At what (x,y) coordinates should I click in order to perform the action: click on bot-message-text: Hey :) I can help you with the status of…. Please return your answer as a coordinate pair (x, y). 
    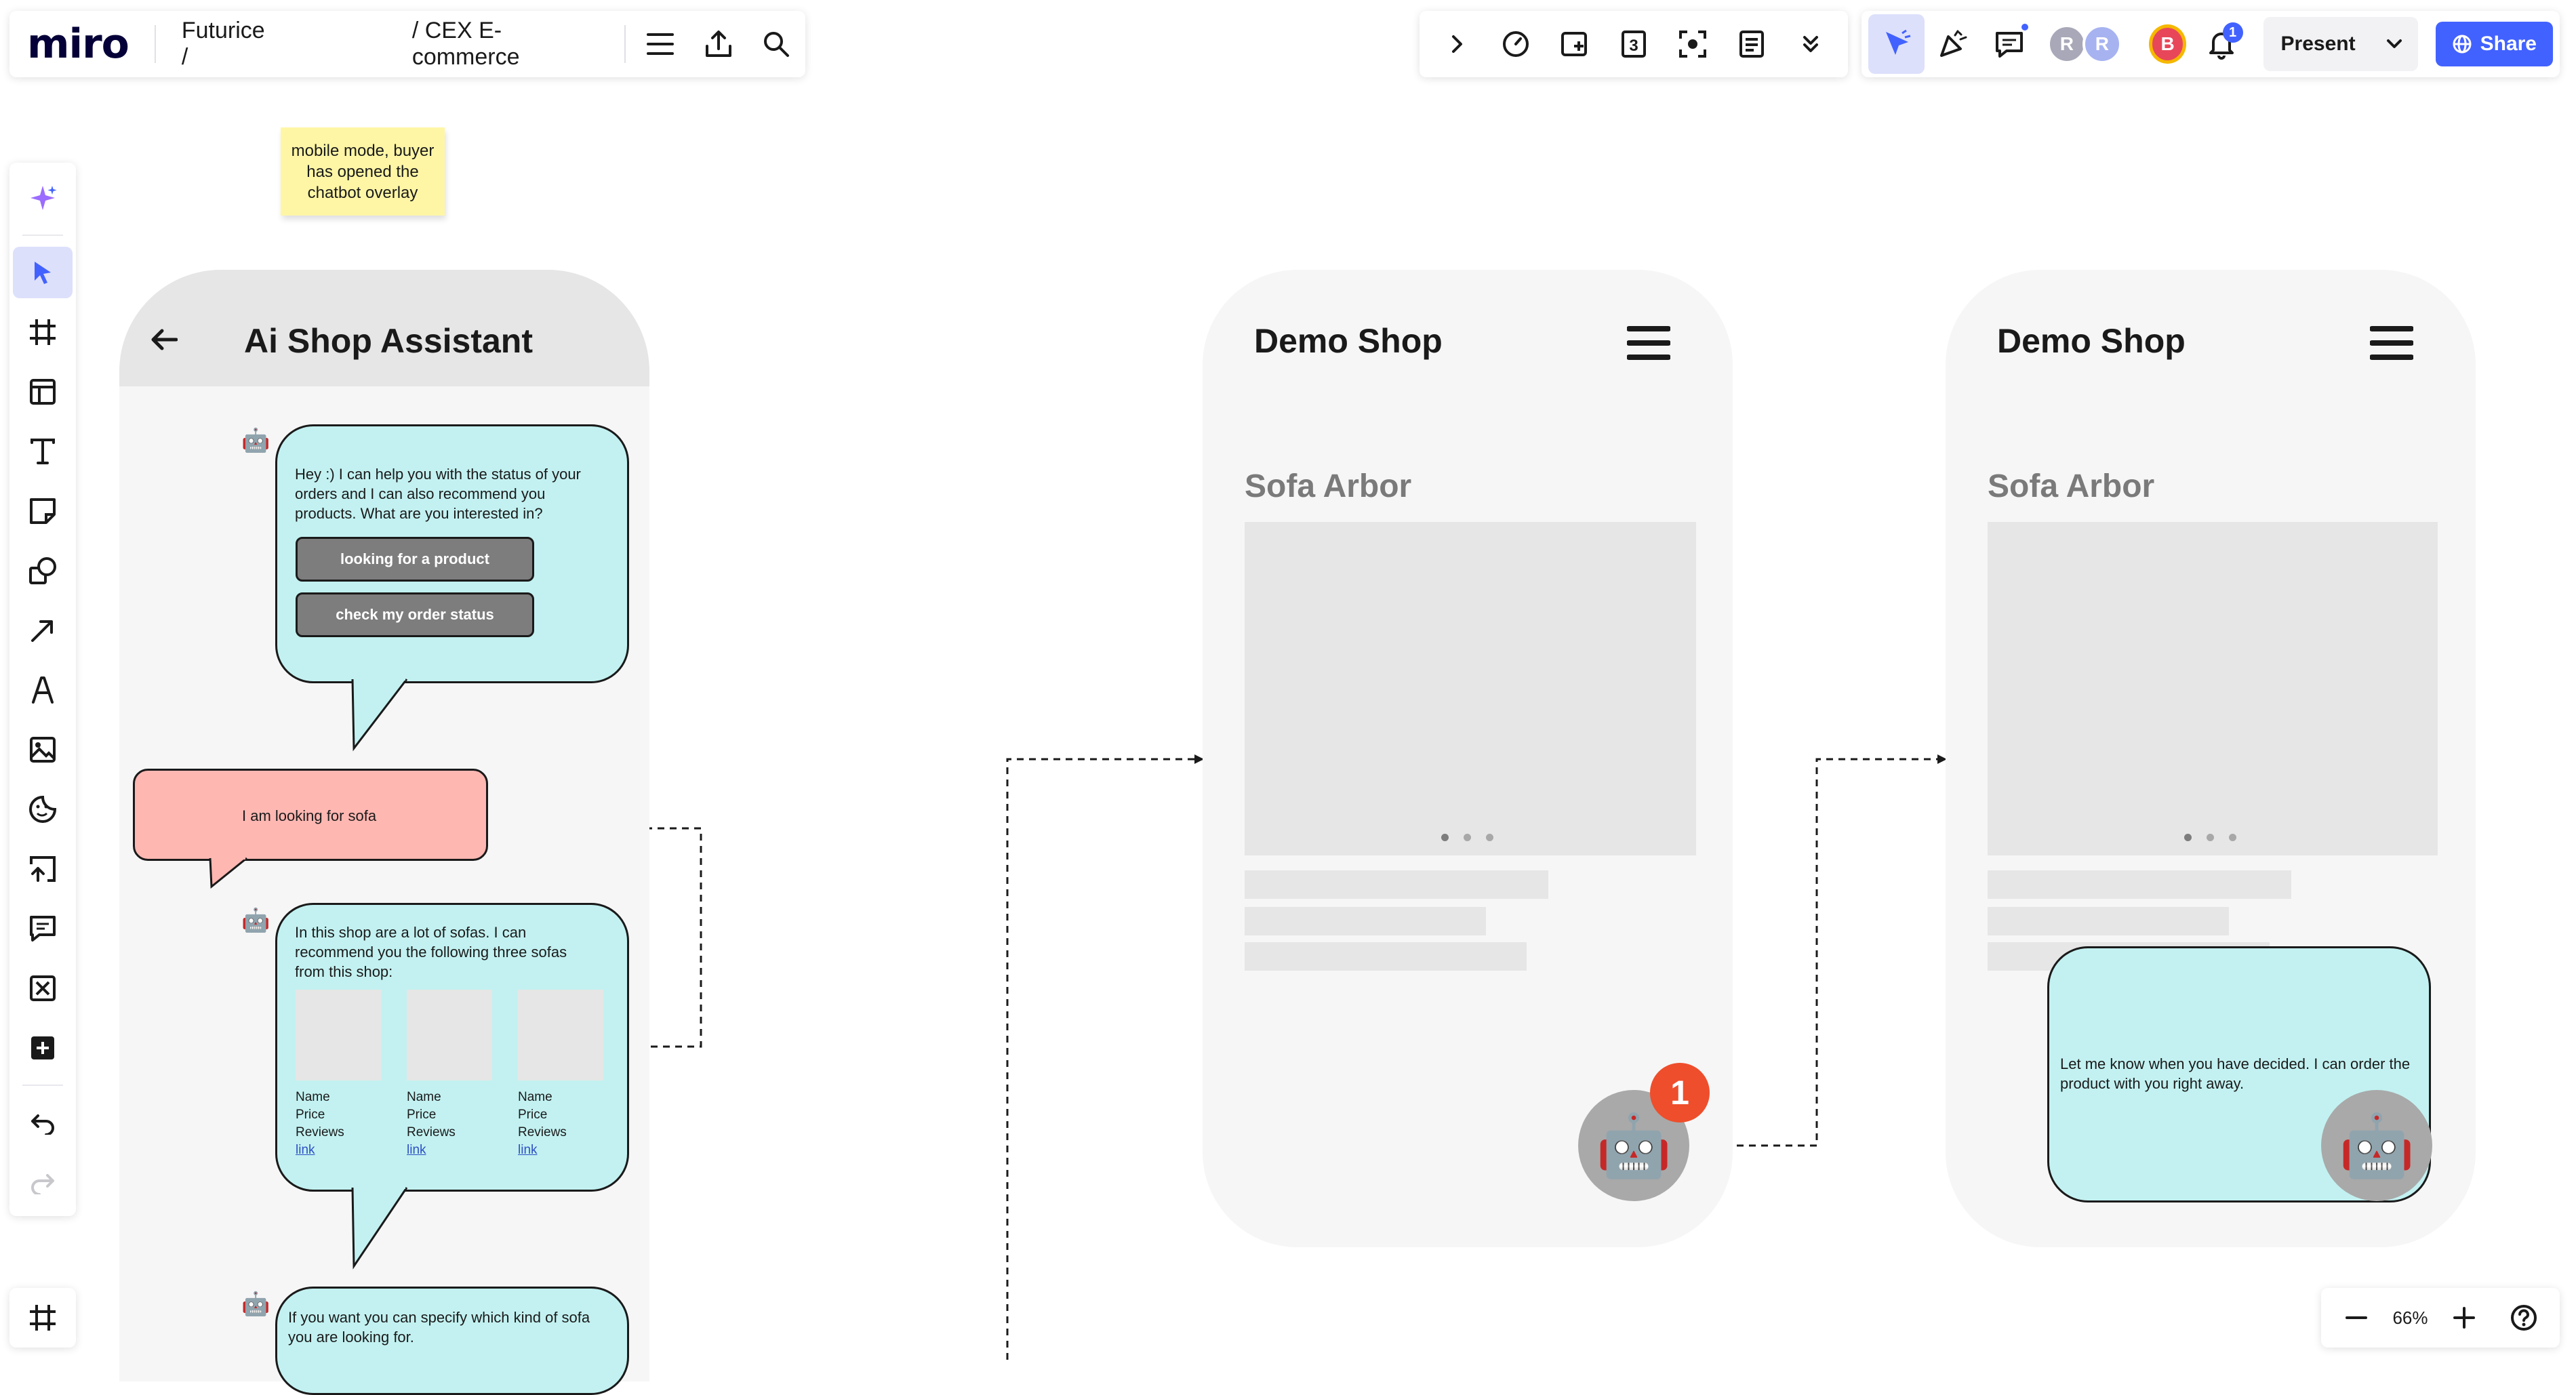
    Looking at the image, I should click on (438, 494).